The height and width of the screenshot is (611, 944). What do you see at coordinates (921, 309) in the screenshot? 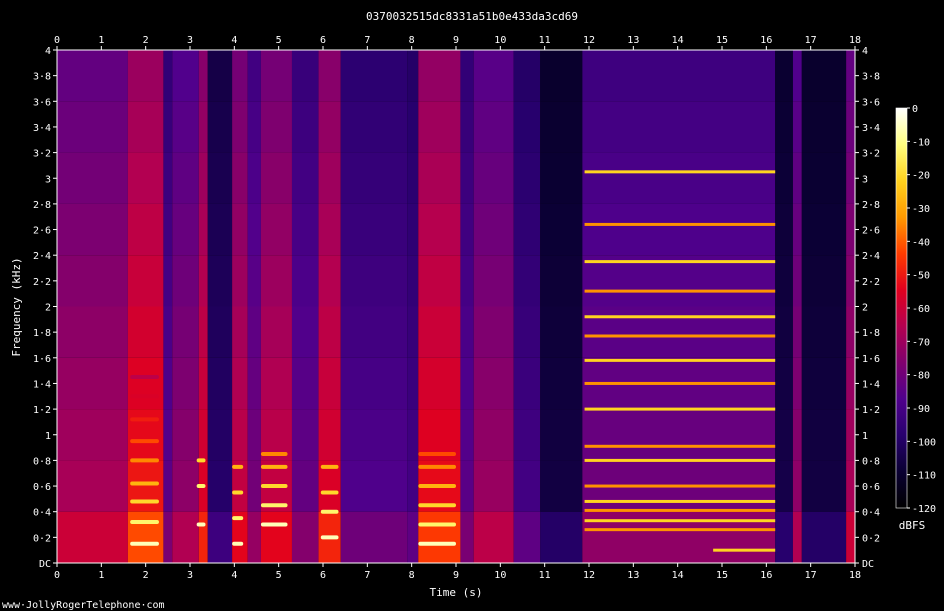
I see `colorbar-tick-label: -60` at bounding box center [921, 309].